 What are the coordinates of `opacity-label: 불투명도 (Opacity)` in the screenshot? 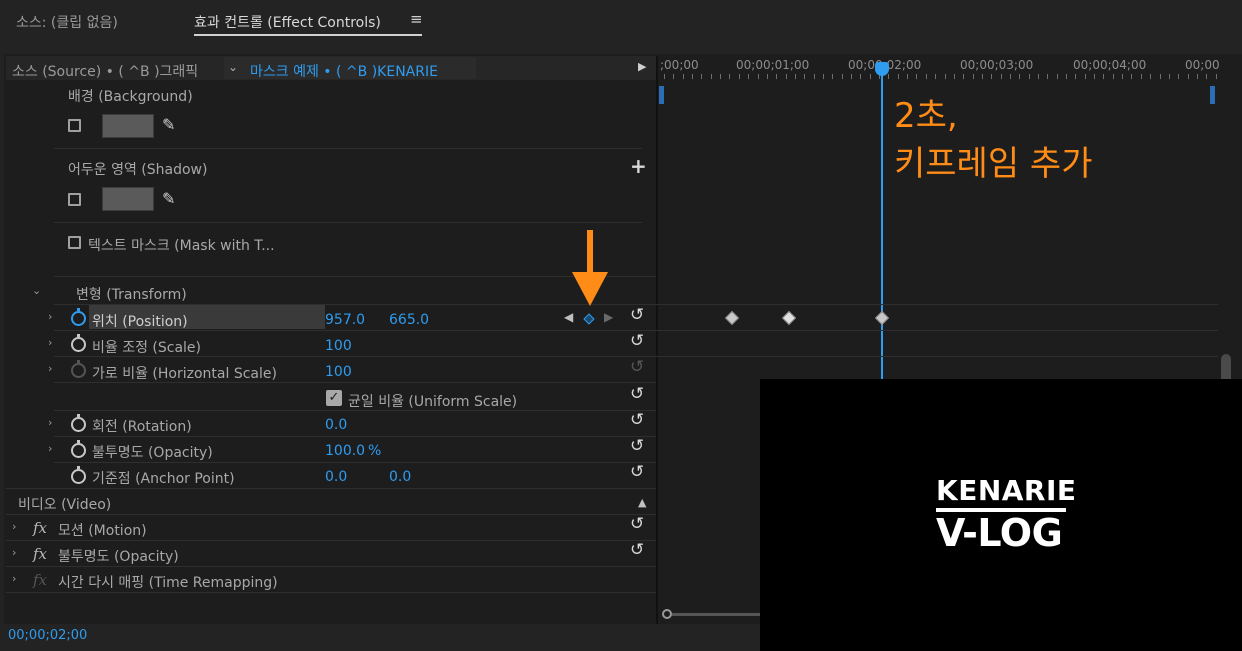 It's located at (152, 453).